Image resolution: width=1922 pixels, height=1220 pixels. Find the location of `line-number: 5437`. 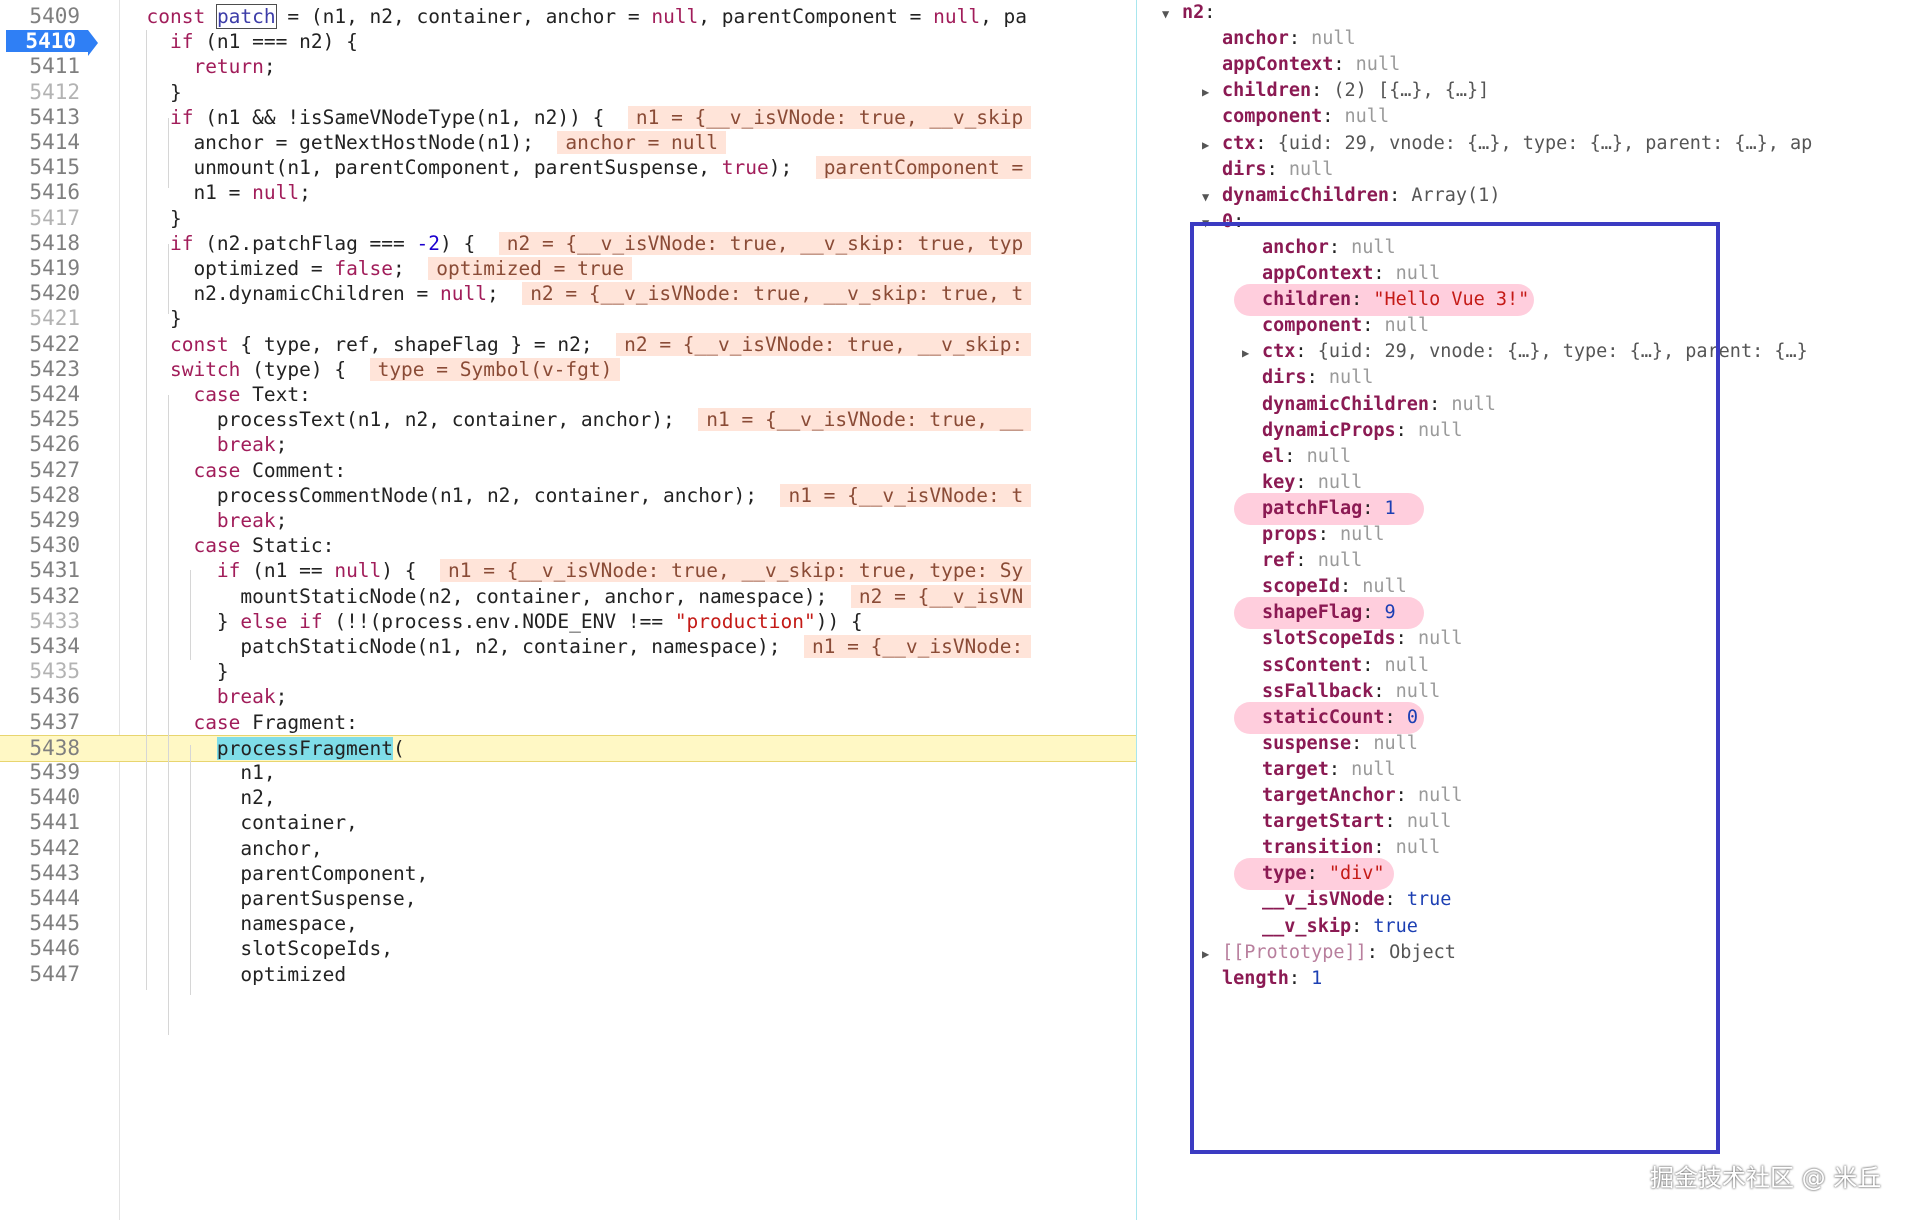

line-number: 5437 is located at coordinates (40, 722).